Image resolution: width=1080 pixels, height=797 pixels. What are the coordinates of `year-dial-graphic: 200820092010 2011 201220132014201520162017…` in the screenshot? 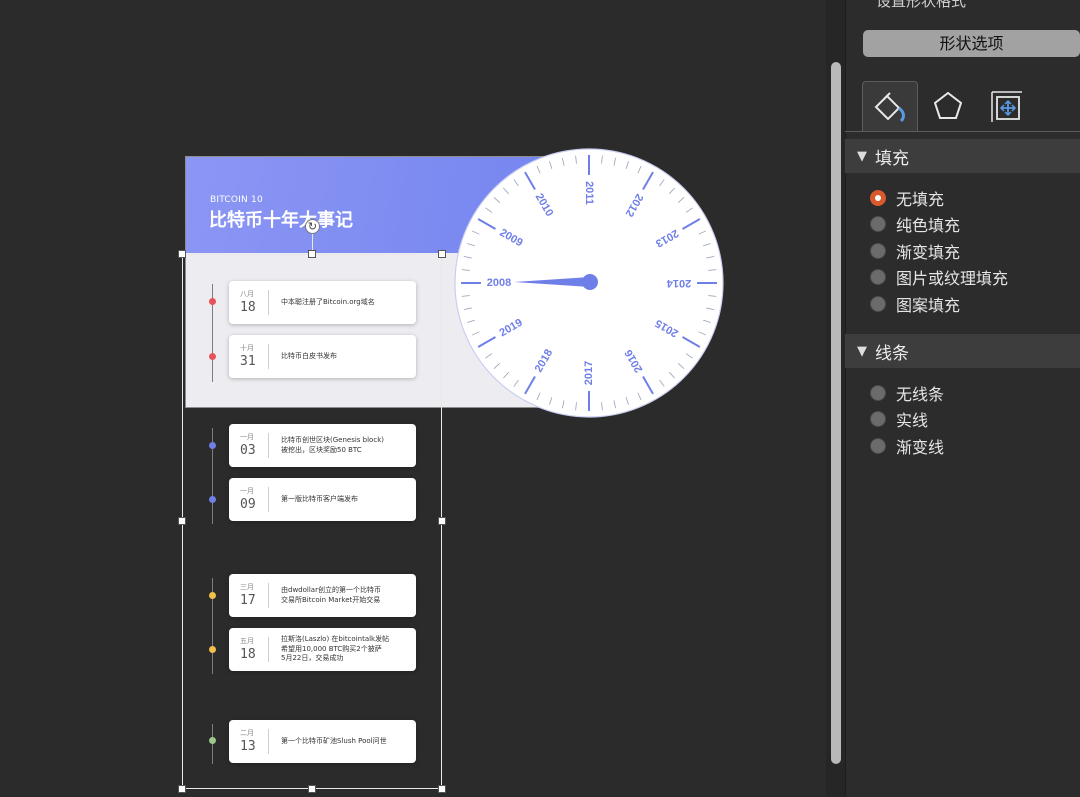 It's located at (589, 283).